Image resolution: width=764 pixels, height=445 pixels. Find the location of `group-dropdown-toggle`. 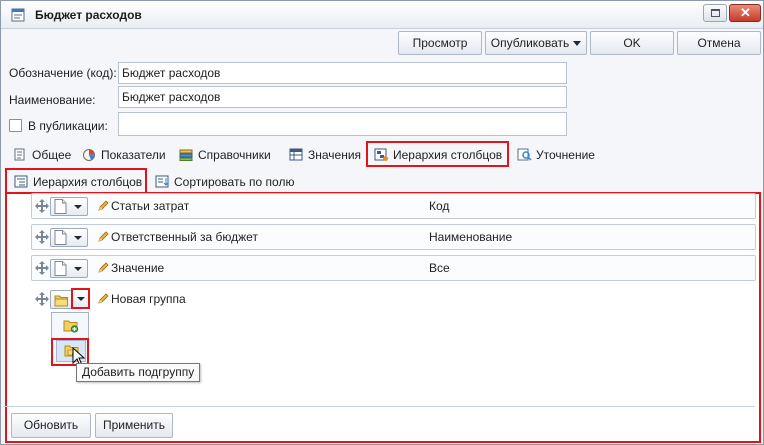

group-dropdown-toggle is located at coordinates (80, 298).